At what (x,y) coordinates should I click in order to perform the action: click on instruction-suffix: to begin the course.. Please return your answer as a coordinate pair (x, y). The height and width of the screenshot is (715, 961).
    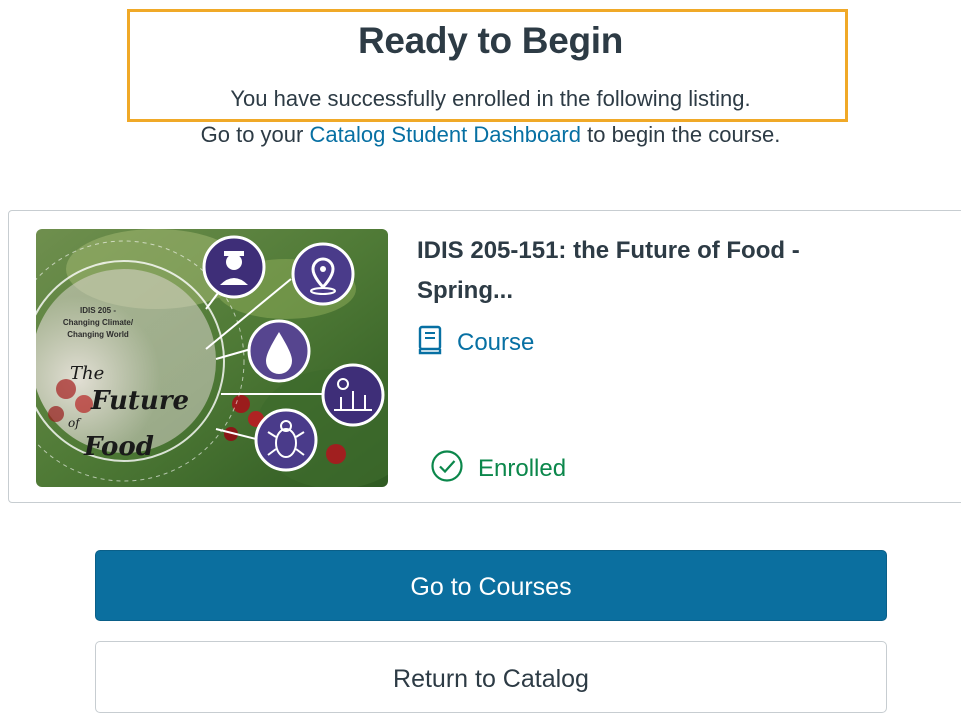
    Looking at the image, I should click on (681, 134).